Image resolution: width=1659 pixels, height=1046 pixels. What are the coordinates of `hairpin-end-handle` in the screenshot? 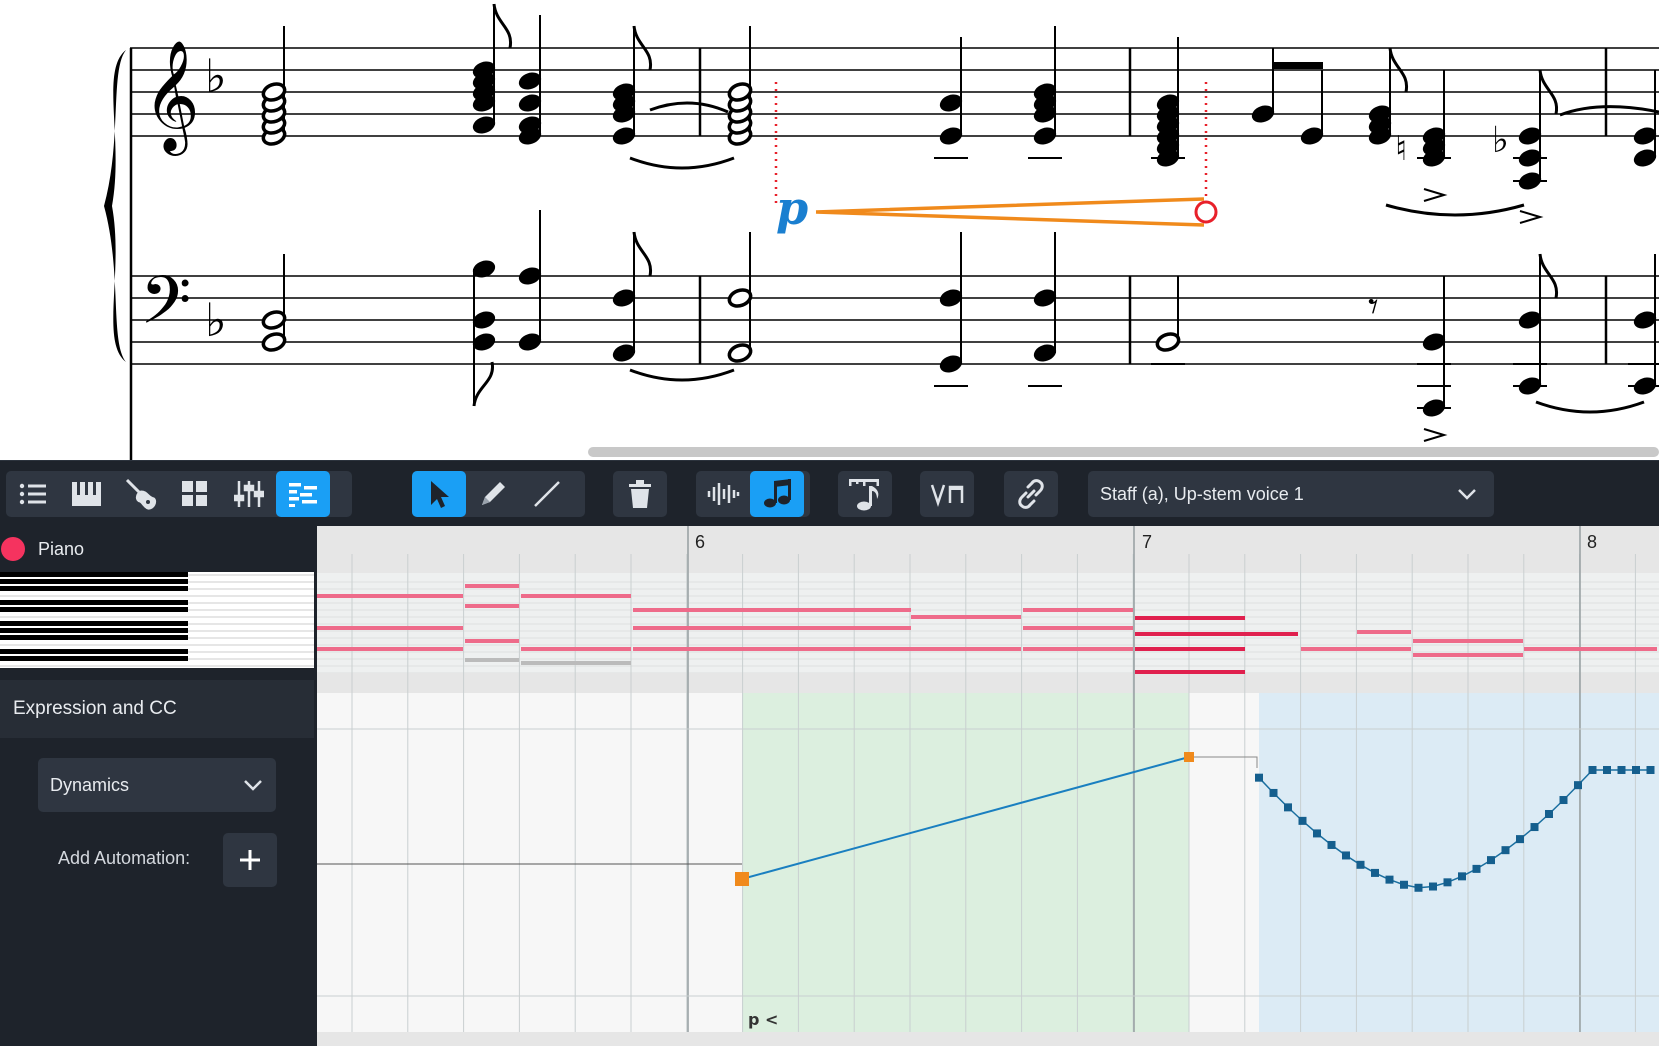 It's located at (1206, 212).